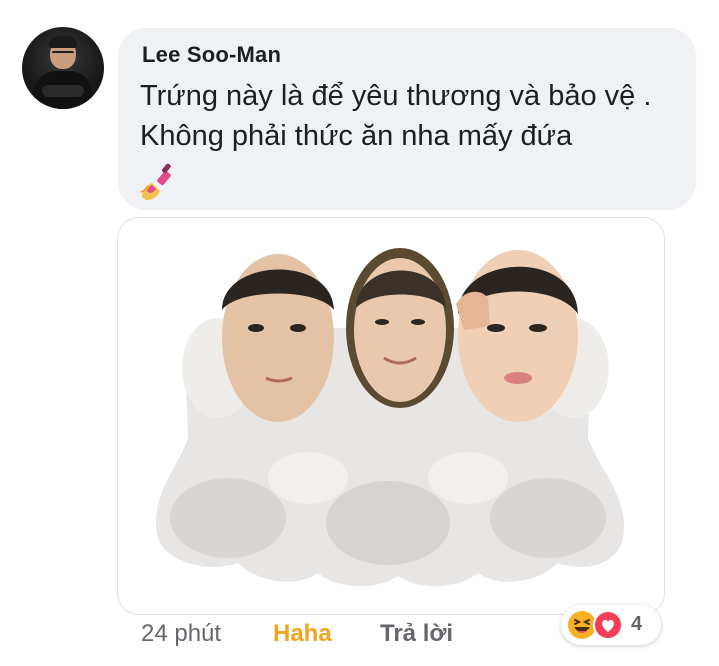 This screenshot has width=719, height=666. Describe the element at coordinates (211, 55) in the screenshot. I see `comment-author: Lee Soo-Man` at that location.